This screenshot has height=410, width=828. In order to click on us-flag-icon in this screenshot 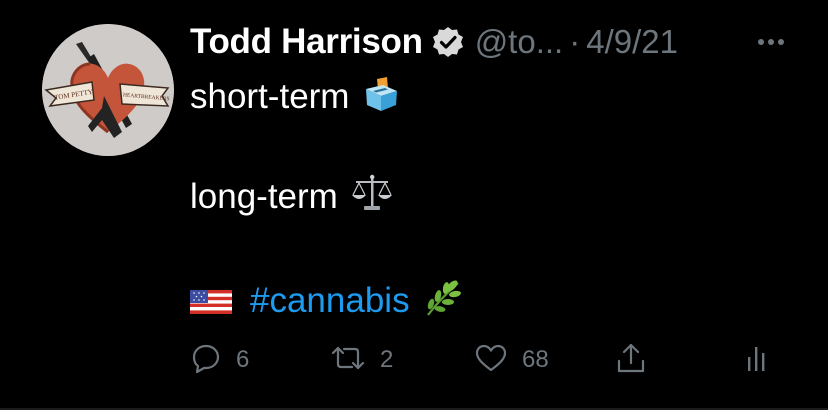, I will do `click(211, 301)`.